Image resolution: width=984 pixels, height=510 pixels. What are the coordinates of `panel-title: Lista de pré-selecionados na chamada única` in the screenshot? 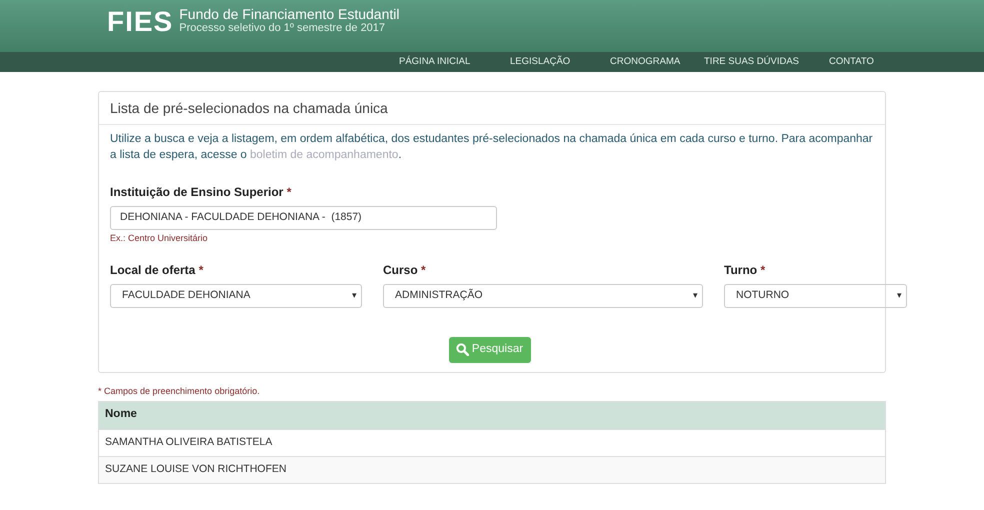 It's located at (492, 108).